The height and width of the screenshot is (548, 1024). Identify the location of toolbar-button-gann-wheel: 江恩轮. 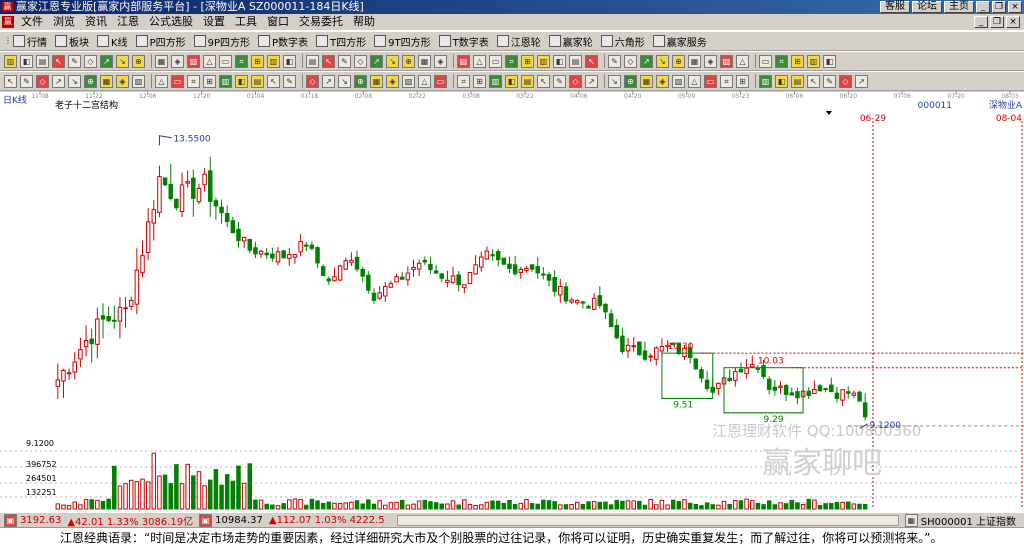
(519, 41).